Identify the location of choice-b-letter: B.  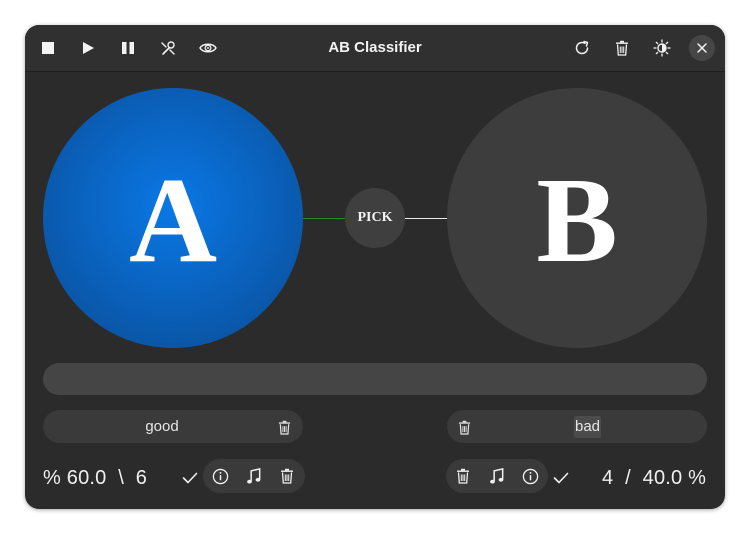
(577, 220).